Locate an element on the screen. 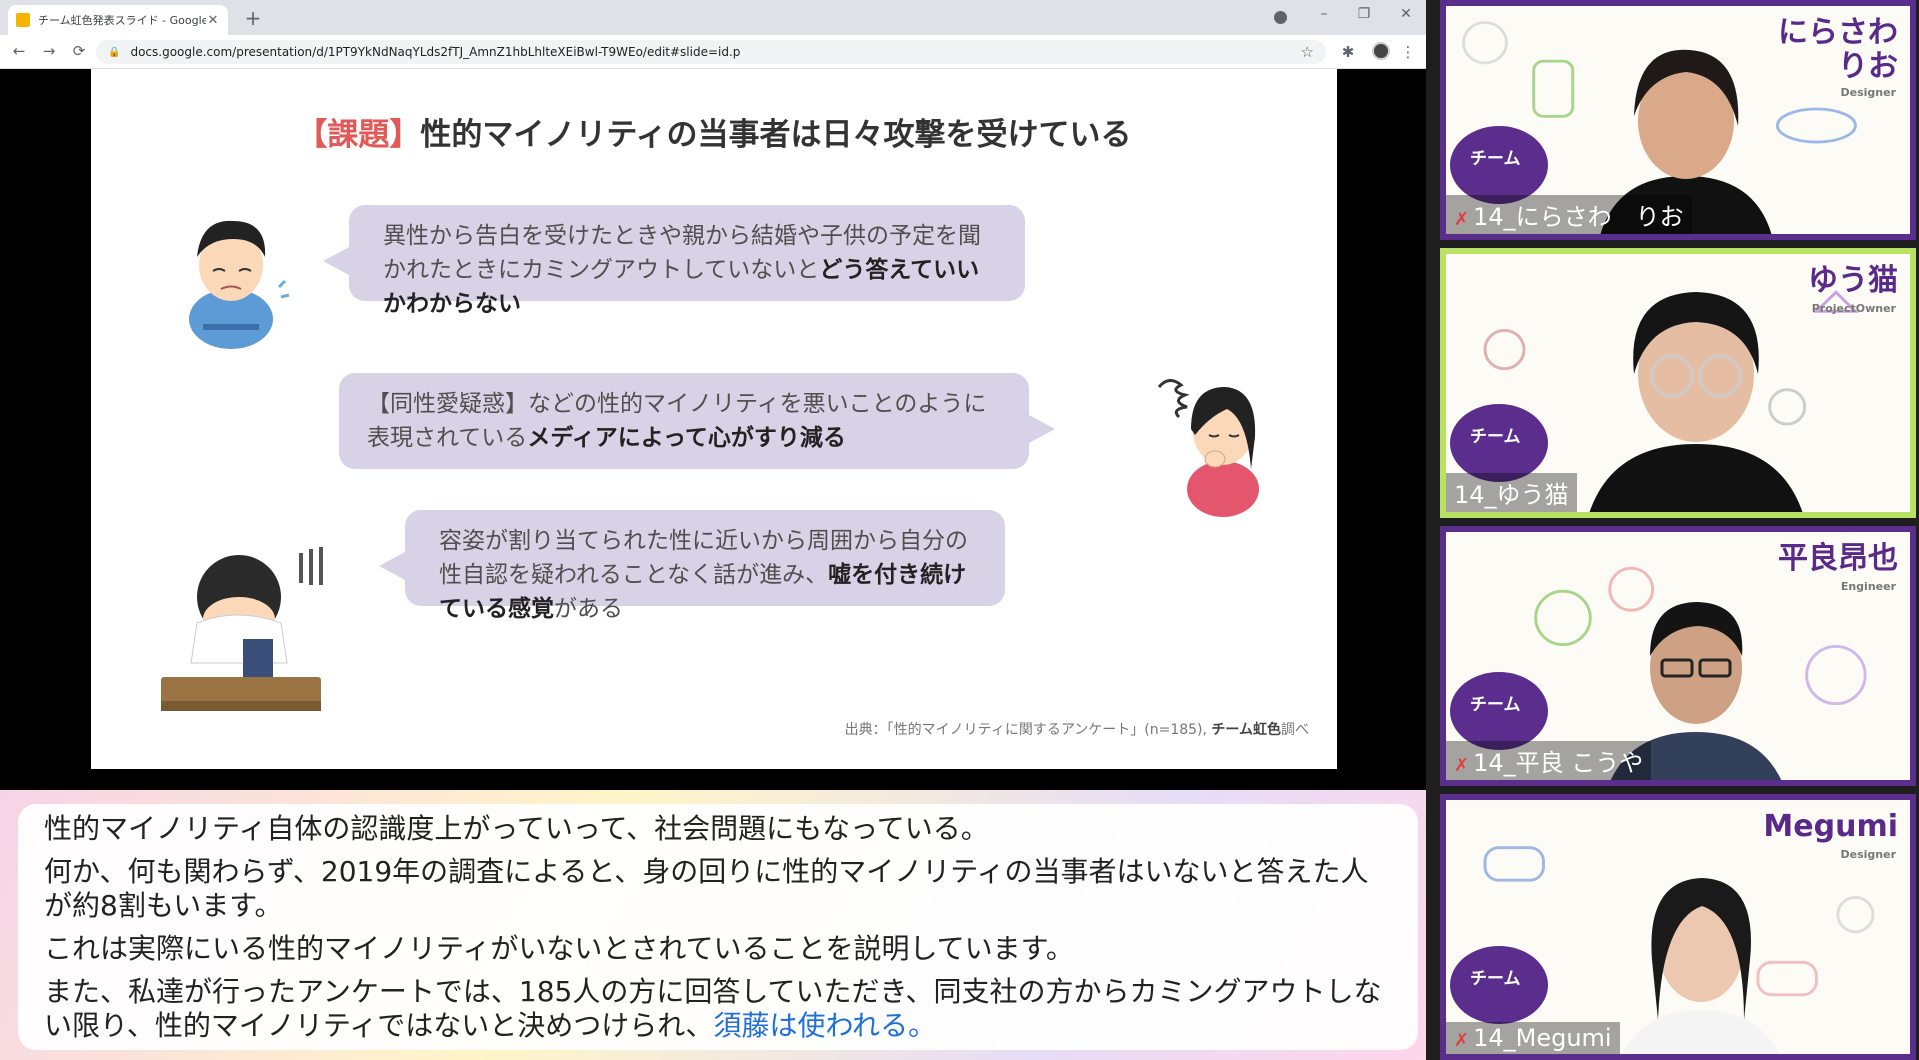 The width and height of the screenshot is (1919, 1060). tab-close-icon: ✕ is located at coordinates (213, 20).